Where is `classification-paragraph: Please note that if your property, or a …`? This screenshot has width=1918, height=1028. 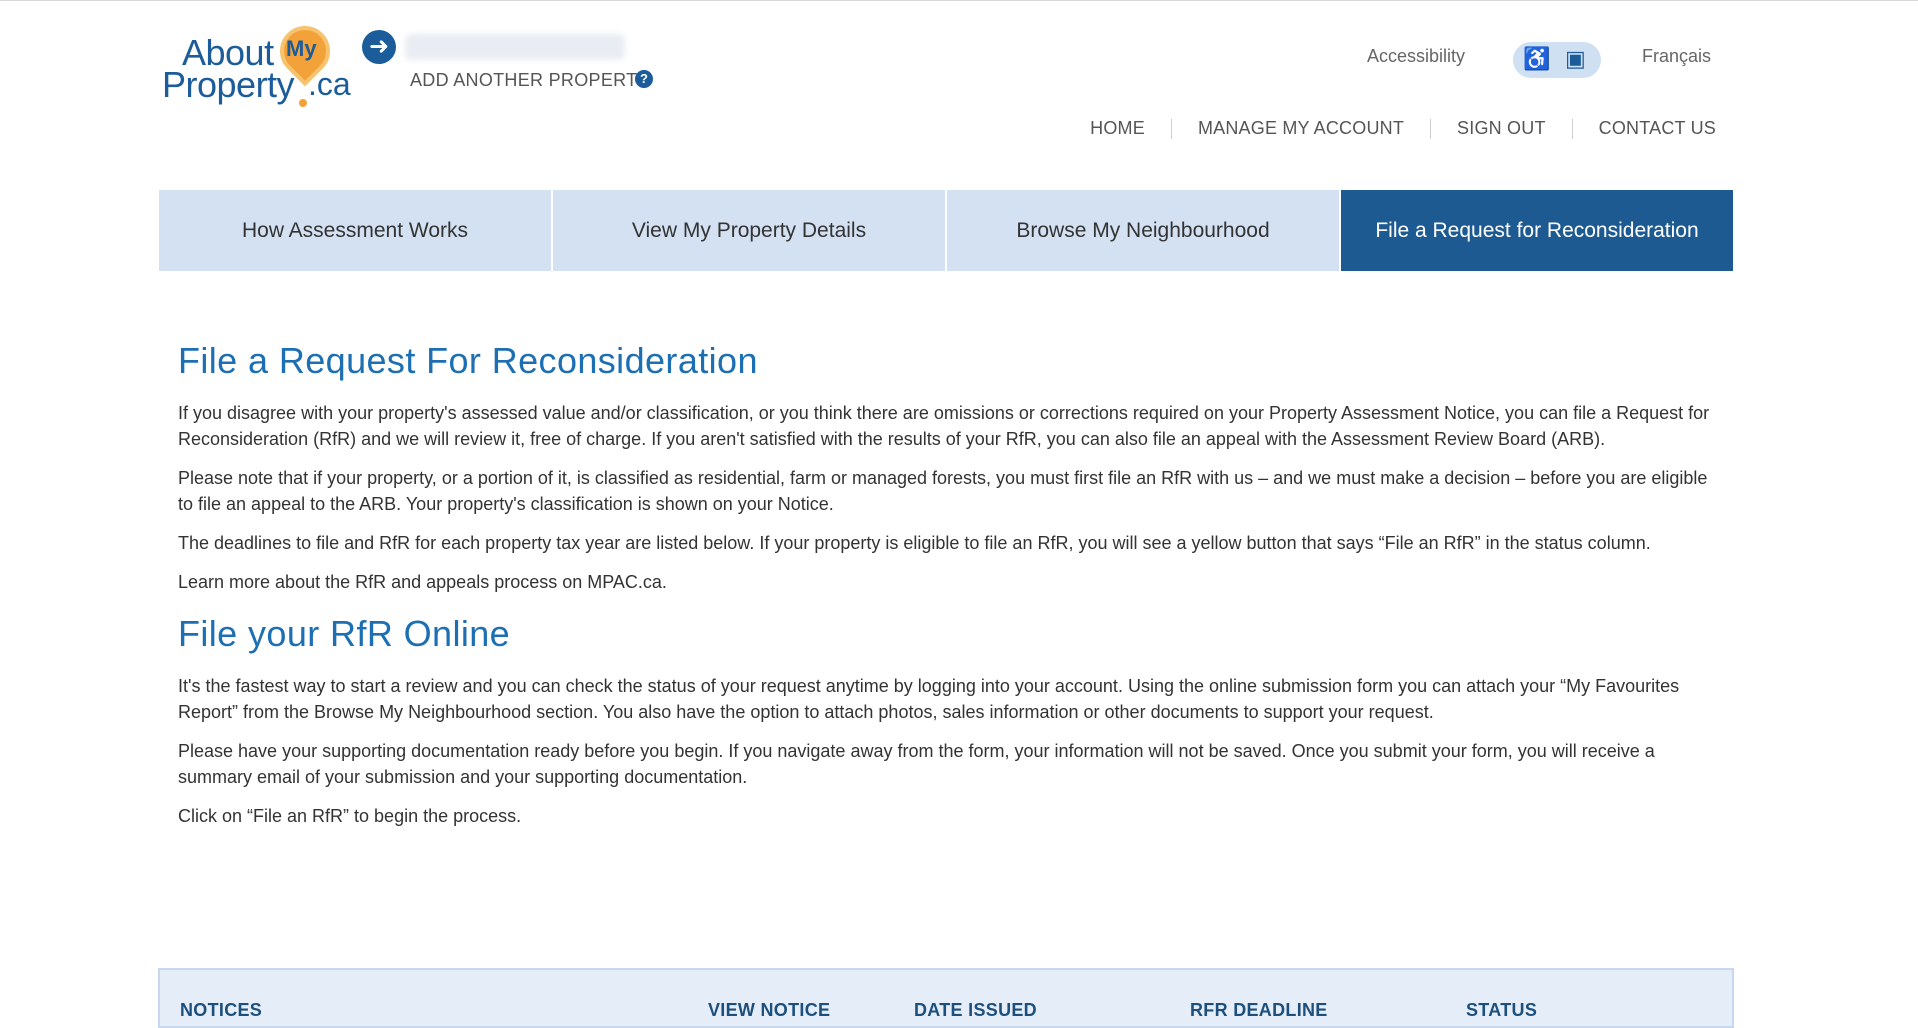
classification-paragraph: Please note that if your property, or a … is located at coordinates (943, 491).